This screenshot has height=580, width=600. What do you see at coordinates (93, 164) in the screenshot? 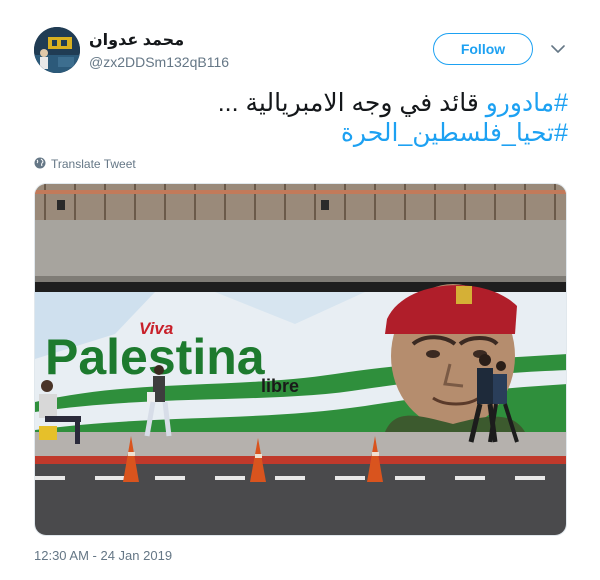
I see `translate-label: Translate Tweet` at bounding box center [93, 164].